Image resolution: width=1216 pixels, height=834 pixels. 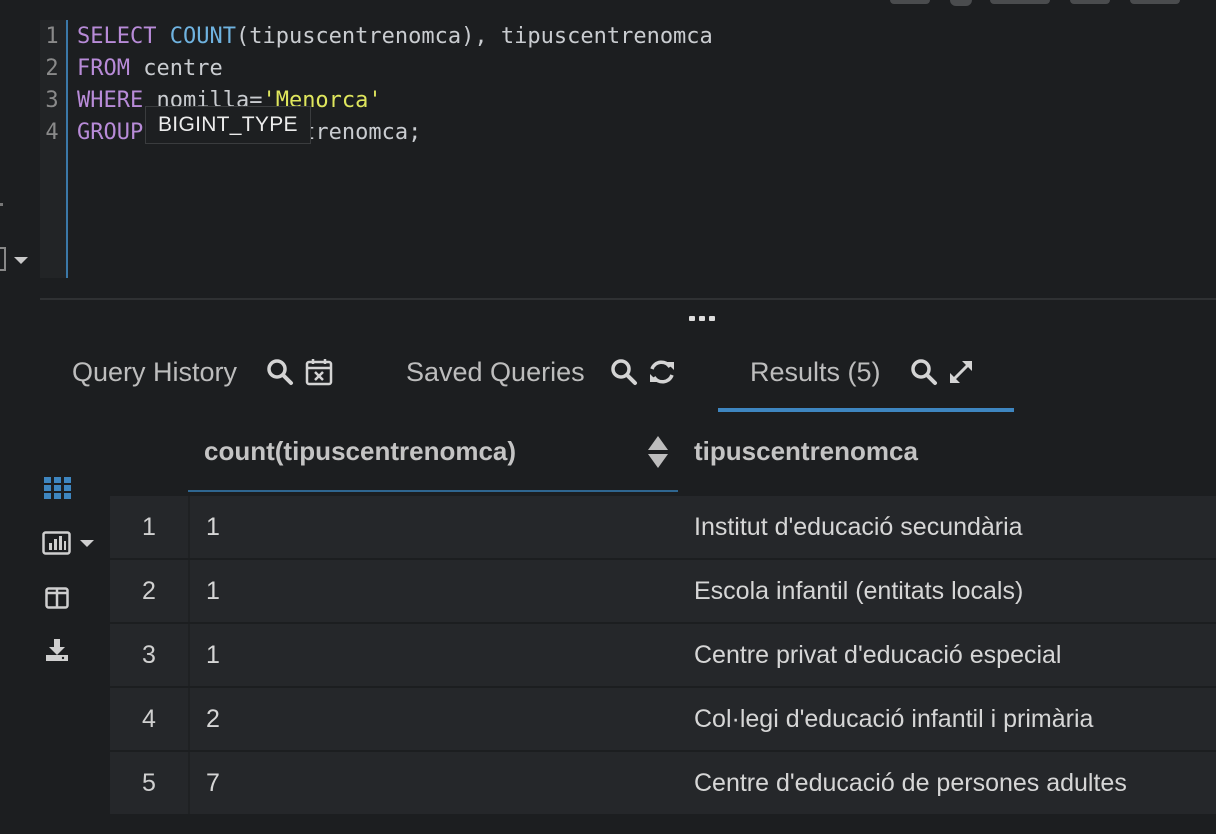 What do you see at coordinates (877, 655) in the screenshot?
I see `cell-tipus: Centre privat d'educació especial` at bounding box center [877, 655].